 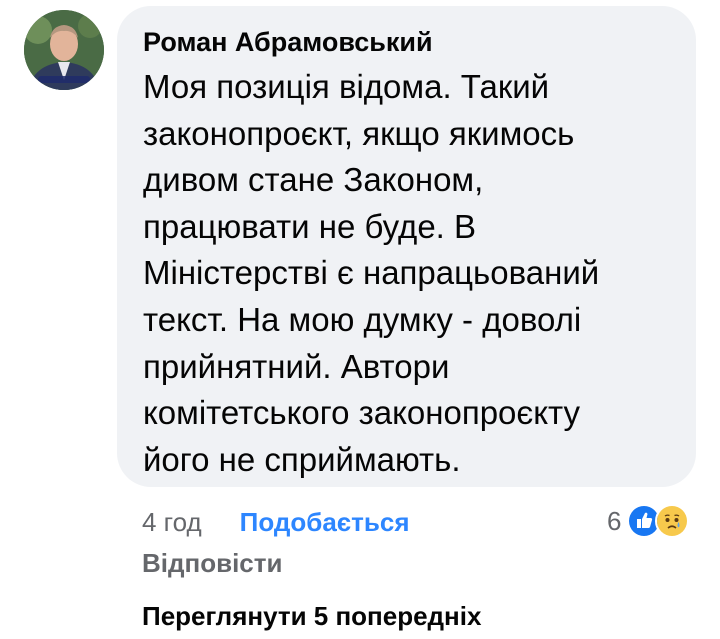 I want to click on comment-author-name: Роман Абрамовський, so click(x=404, y=42).